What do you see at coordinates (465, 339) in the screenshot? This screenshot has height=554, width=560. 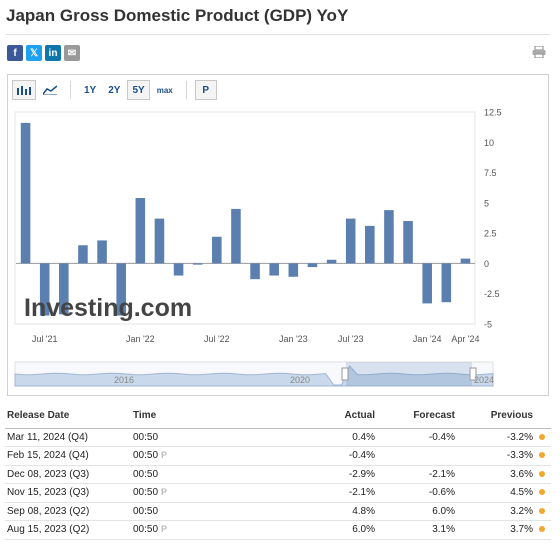 I see `x-tick-label: Apr '24` at bounding box center [465, 339].